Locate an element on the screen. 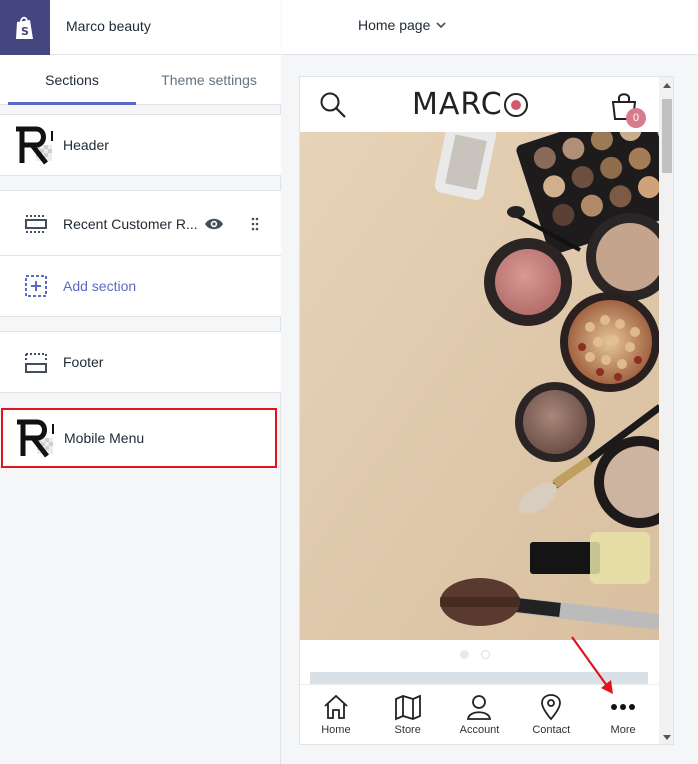 The width and height of the screenshot is (698, 764). section-label-footer: Footer is located at coordinates (83, 362).